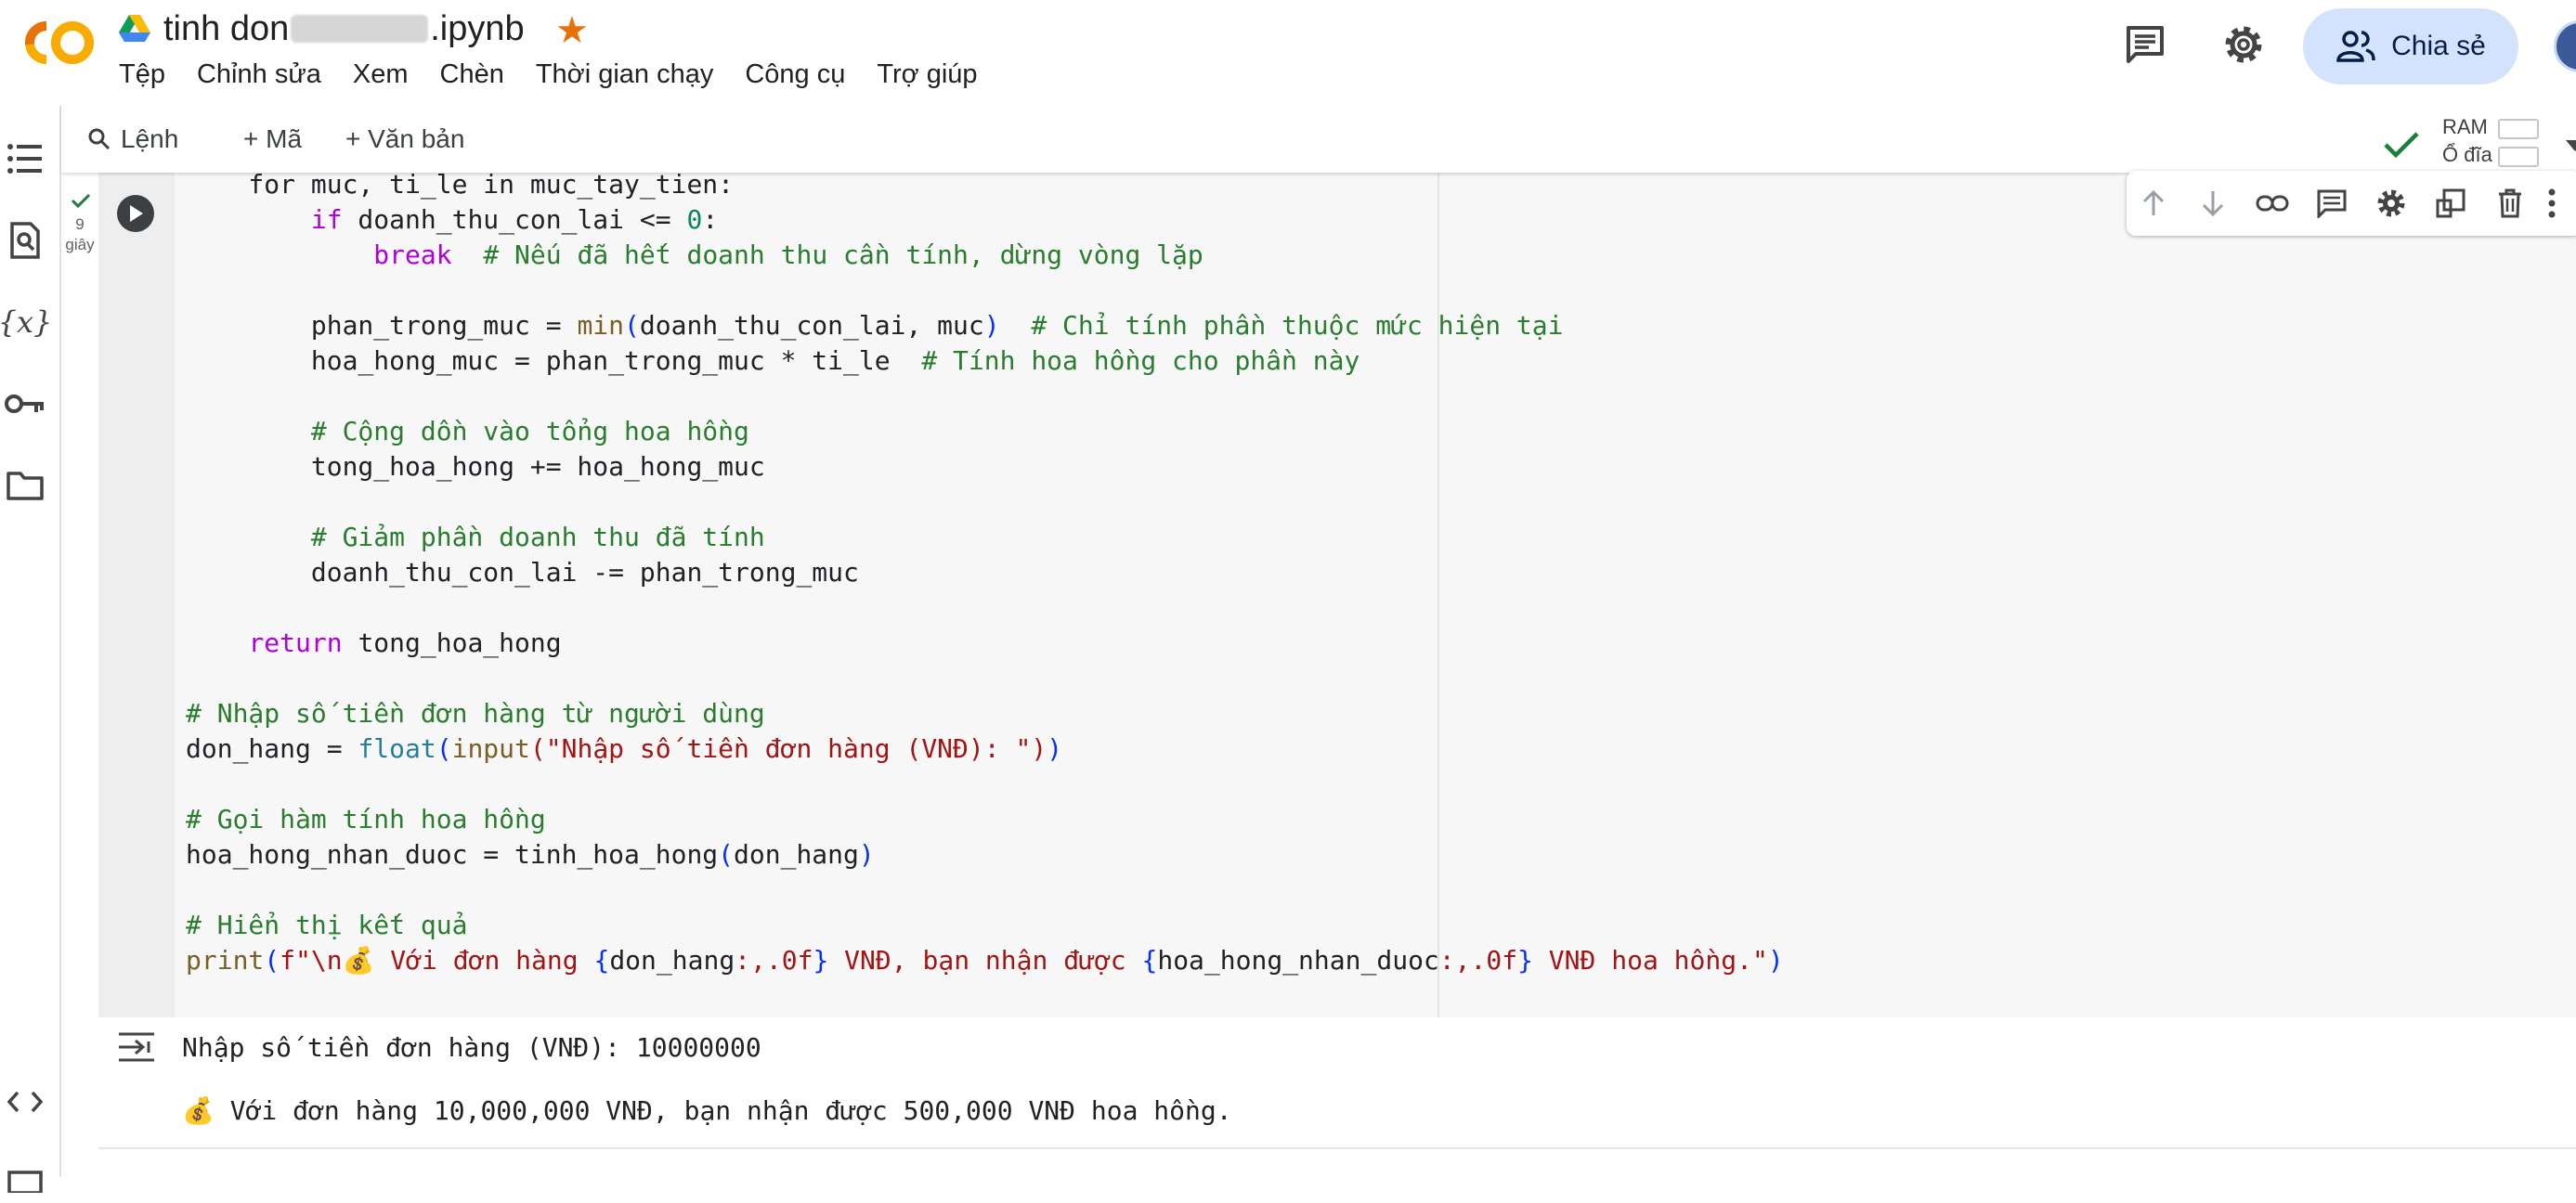 Image resolution: width=2576 pixels, height=1203 pixels. I want to click on code-line: for muc, ti_le in muc_tay_tien:, so click(460, 184).